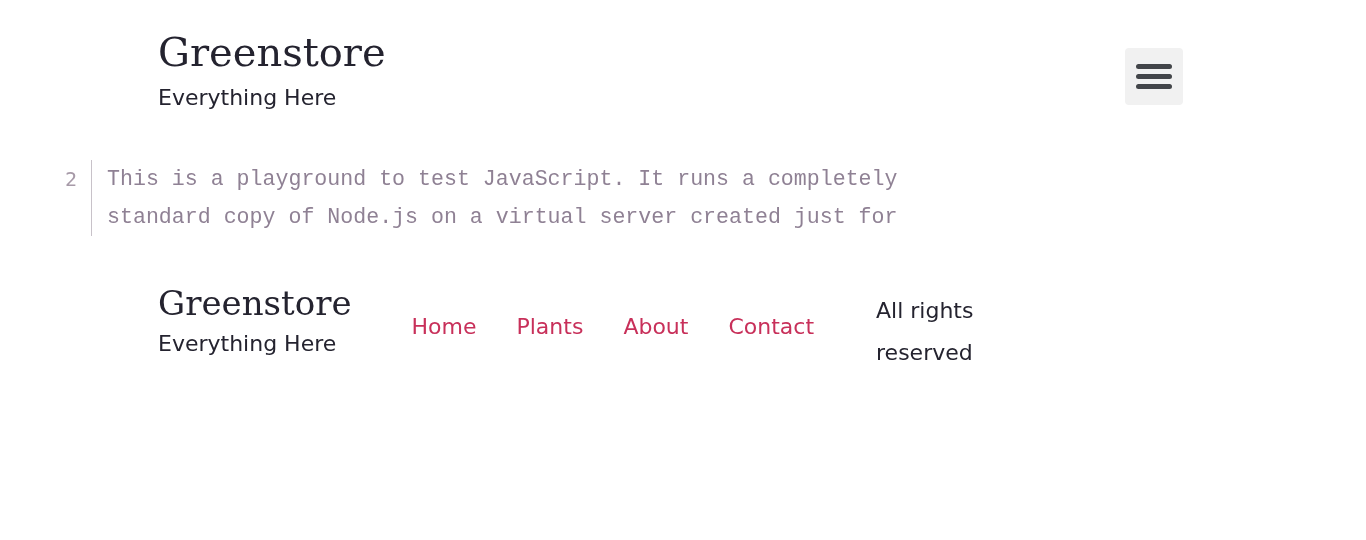  Describe the element at coordinates (255, 303) in the screenshot. I see `footer-title: Greenstore` at that location.